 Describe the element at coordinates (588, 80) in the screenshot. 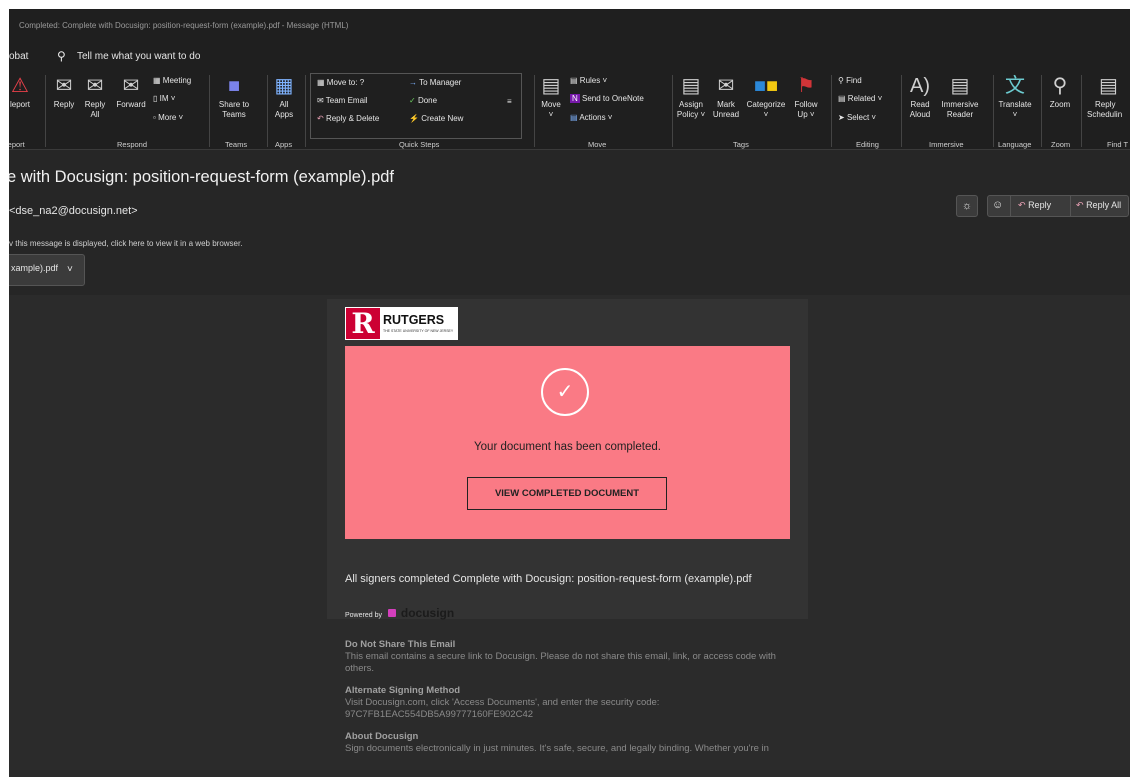

I see `rules-button: ▤ Rules ˅` at that location.